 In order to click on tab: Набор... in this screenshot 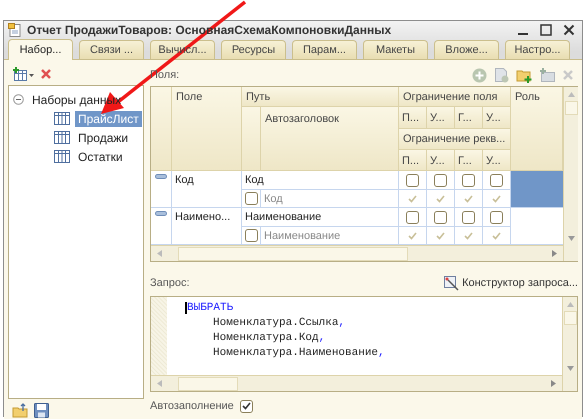, I will do `click(40, 49)`.